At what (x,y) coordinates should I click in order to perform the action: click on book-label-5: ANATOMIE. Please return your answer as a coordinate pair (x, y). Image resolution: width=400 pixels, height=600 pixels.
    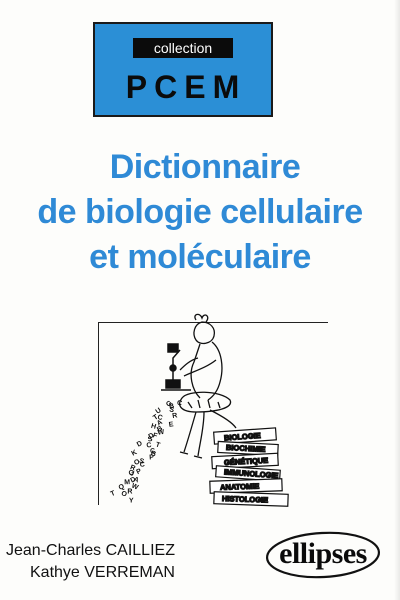
    Looking at the image, I should click on (240, 487).